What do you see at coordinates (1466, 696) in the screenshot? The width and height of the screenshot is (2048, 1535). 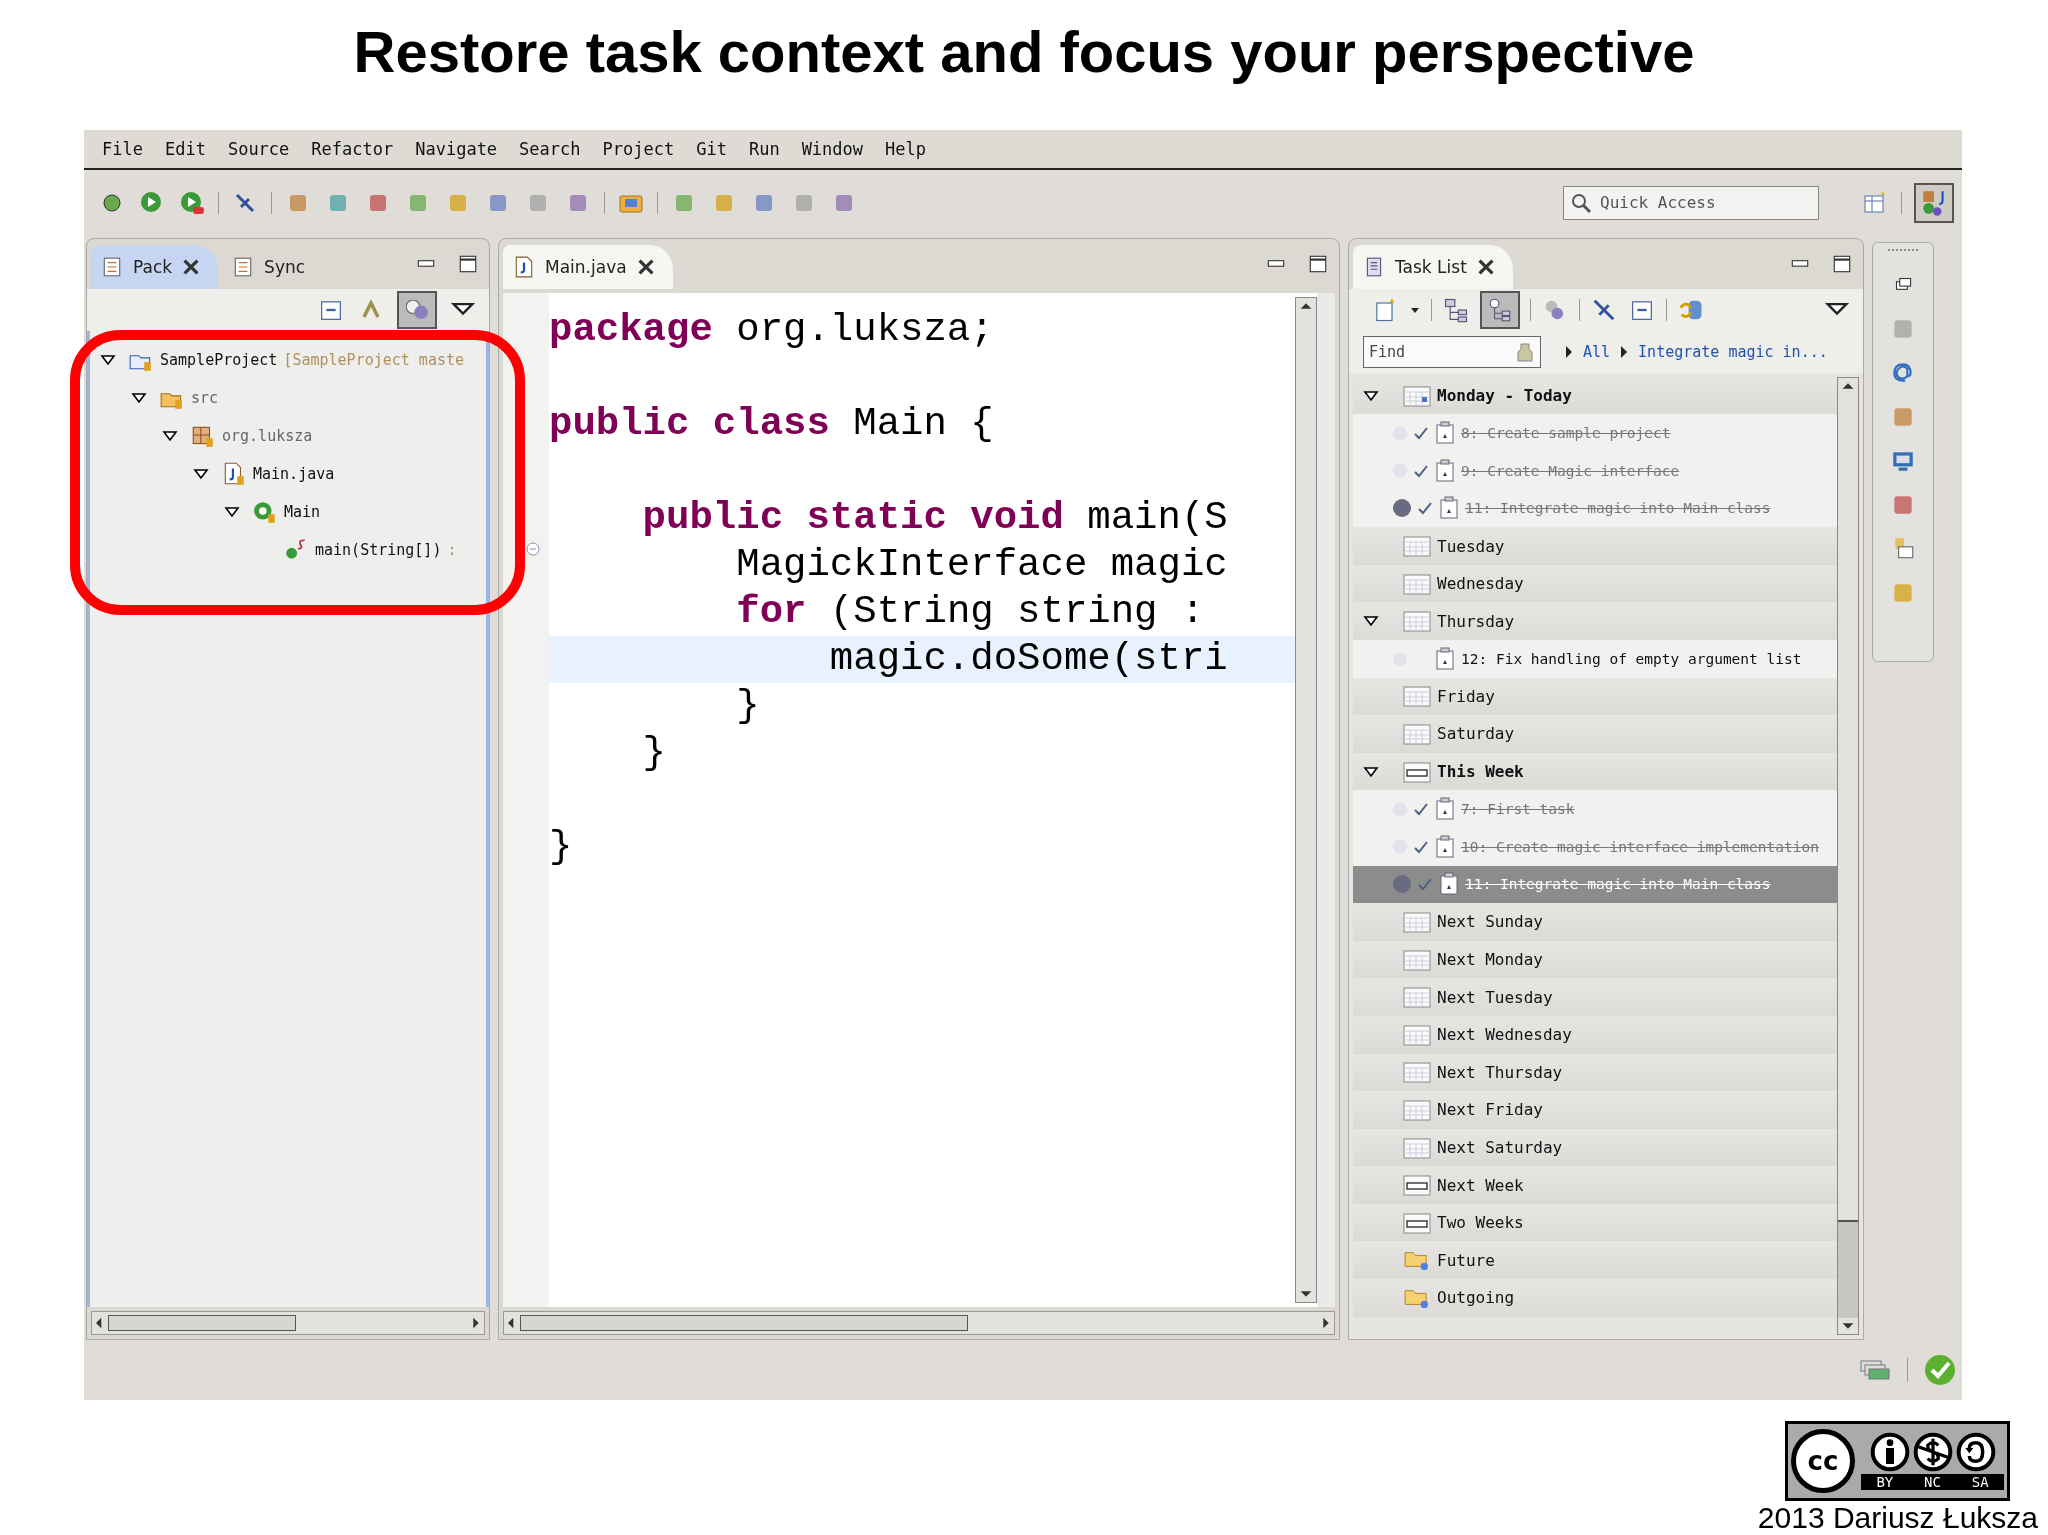 I see `task-category: Friday` at bounding box center [1466, 696].